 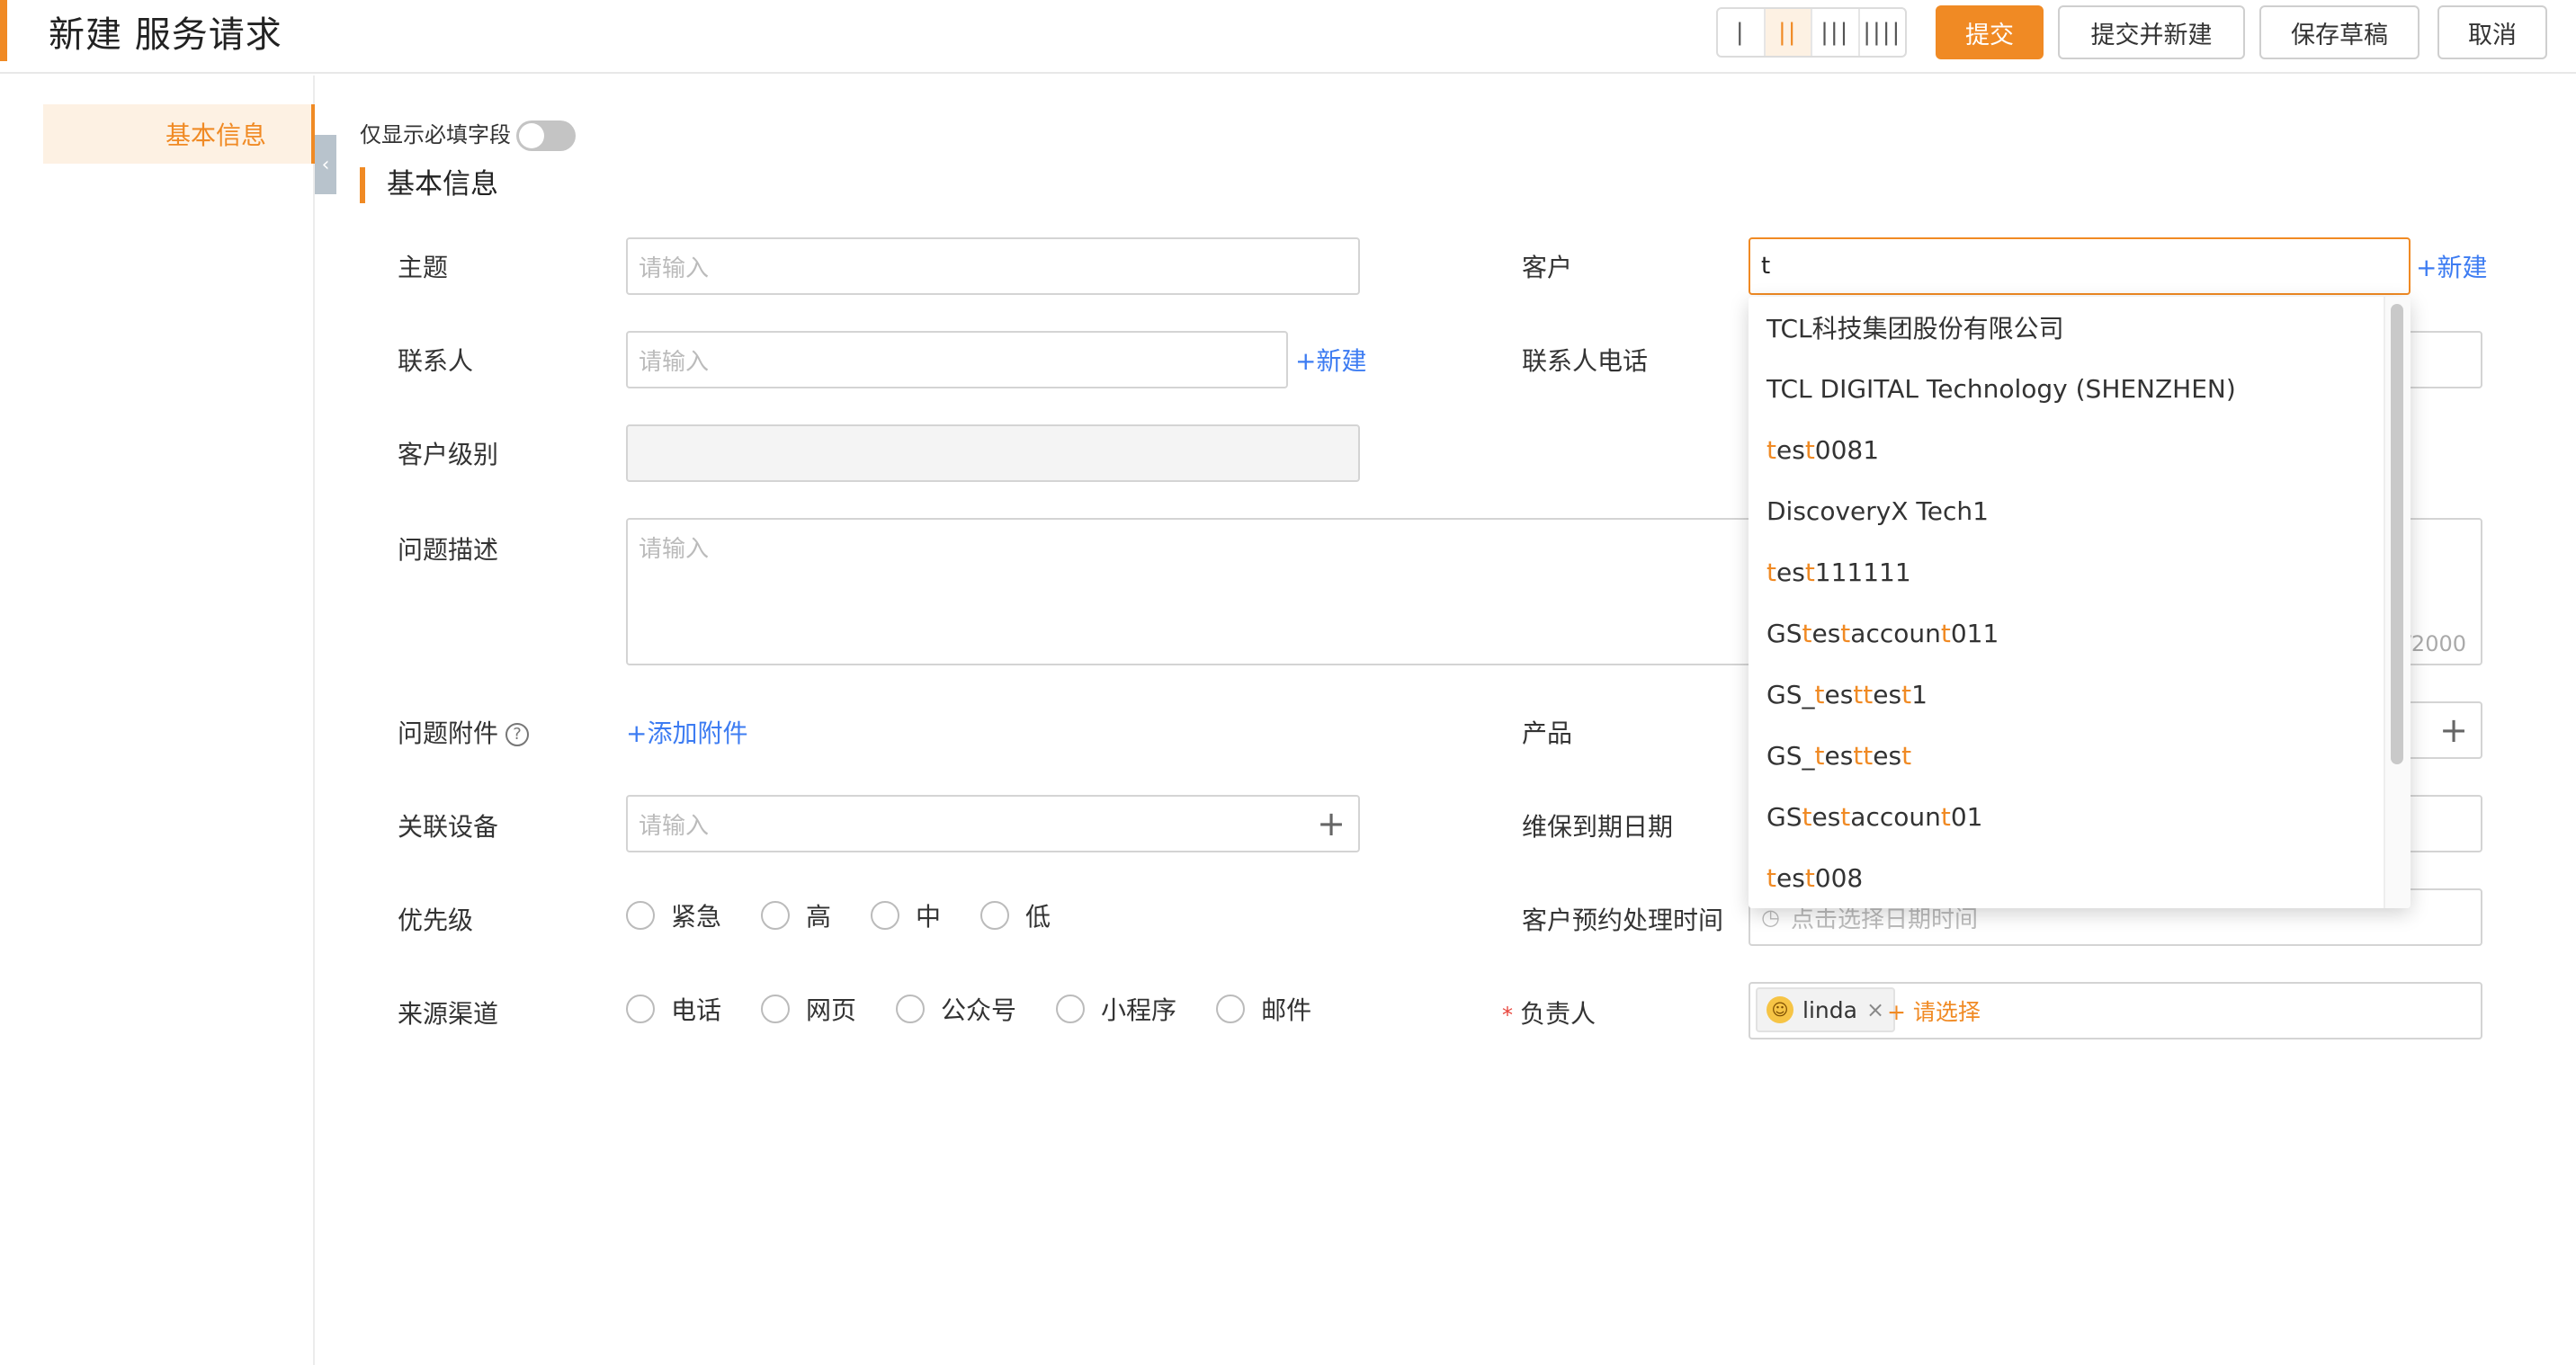 I want to click on related-device-label: 关联设备, so click(x=448, y=827).